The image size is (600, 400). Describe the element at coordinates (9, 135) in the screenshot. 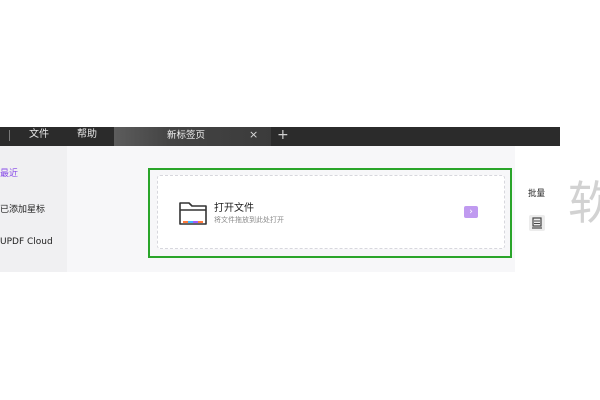

I see `menu-separator` at that location.